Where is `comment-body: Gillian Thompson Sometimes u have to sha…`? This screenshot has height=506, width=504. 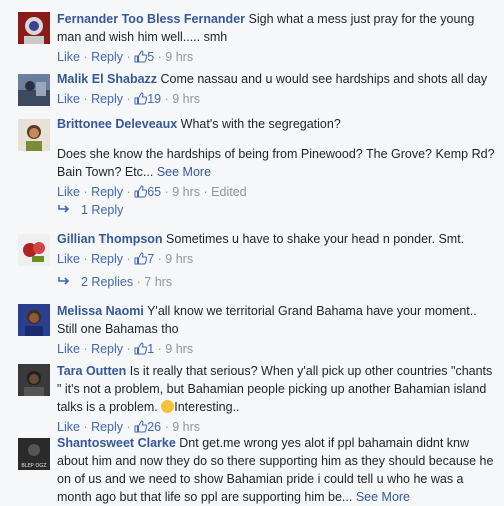 comment-body: Gillian Thompson Sometimes u have to sha… is located at coordinates (276, 248).